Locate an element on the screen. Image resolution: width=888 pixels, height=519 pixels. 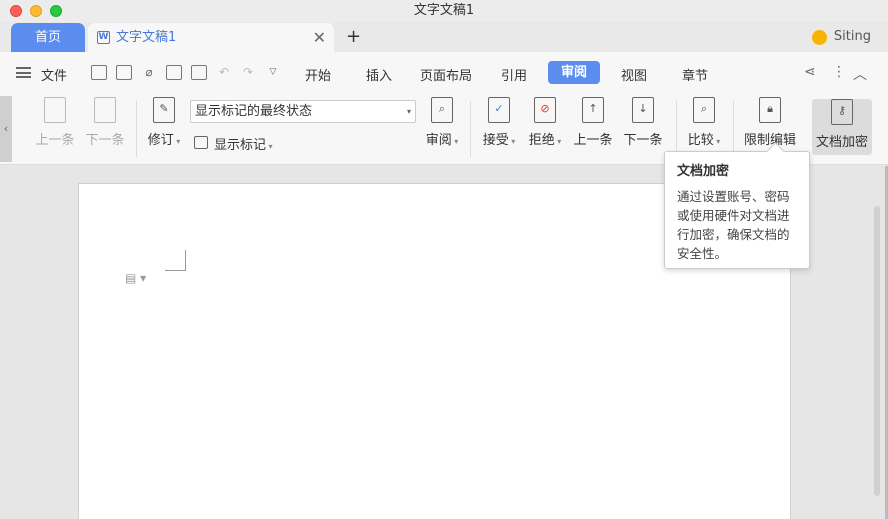
user-account: Siting is located at coordinates (841, 37).